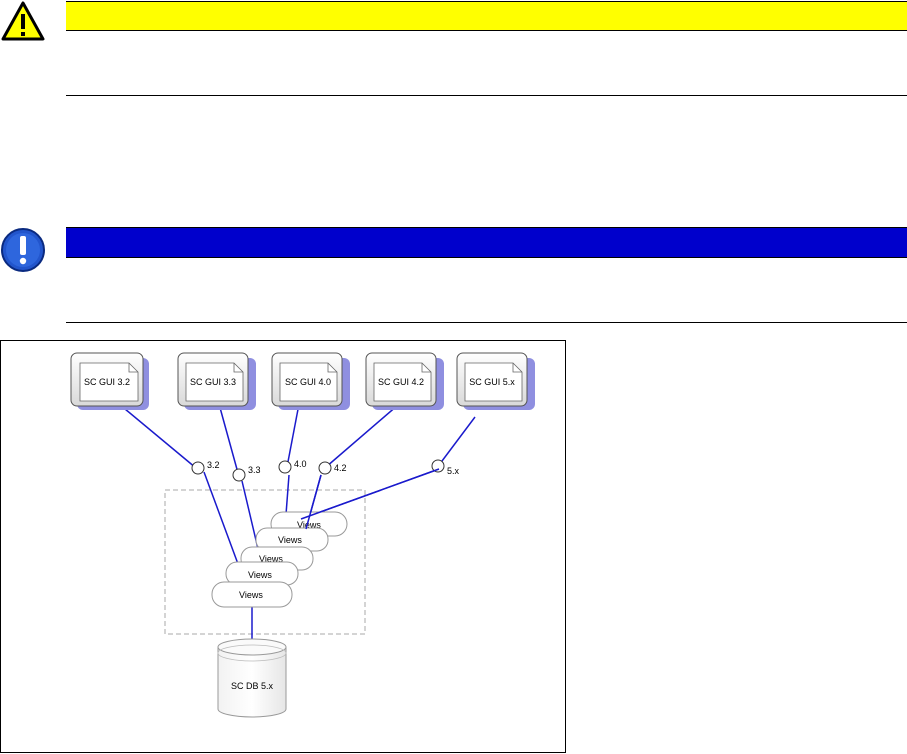 This screenshot has height=754, width=907. I want to click on gui-box-label: SC GUI 3.3, so click(213, 382).